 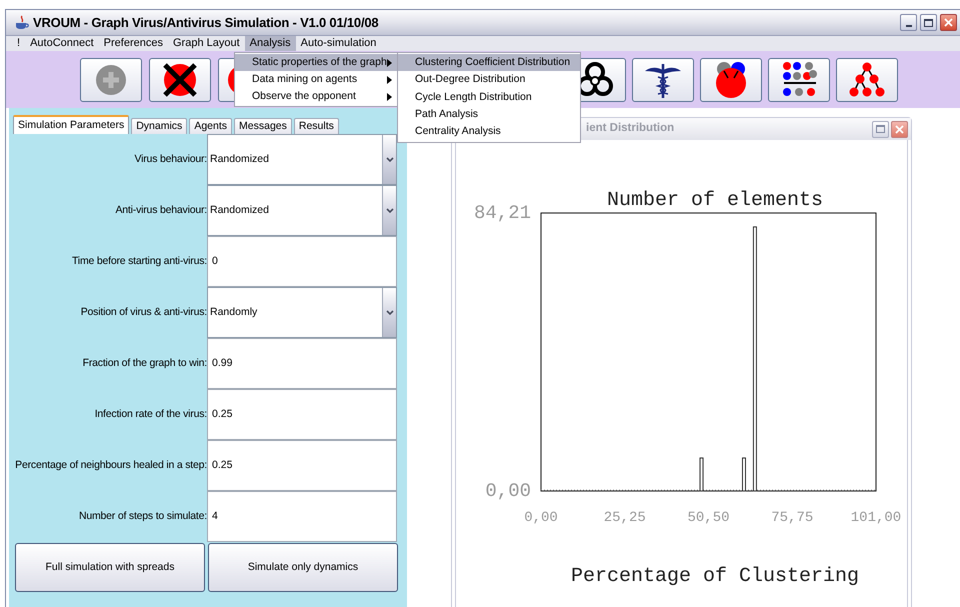 I want to click on menu-item: Graph Layout, so click(x=206, y=43).